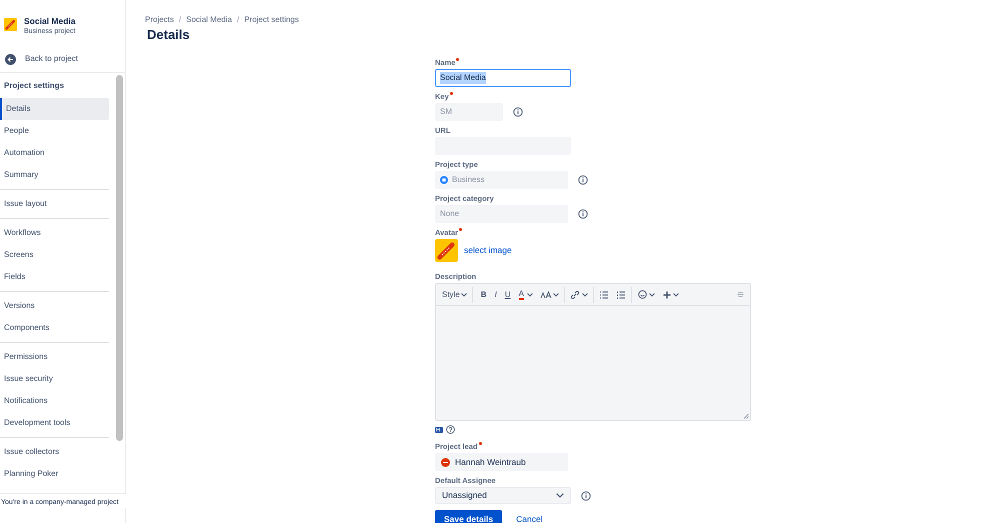  Describe the element at coordinates (54, 255) in the screenshot. I see `sidebar-item: Screens` at that location.